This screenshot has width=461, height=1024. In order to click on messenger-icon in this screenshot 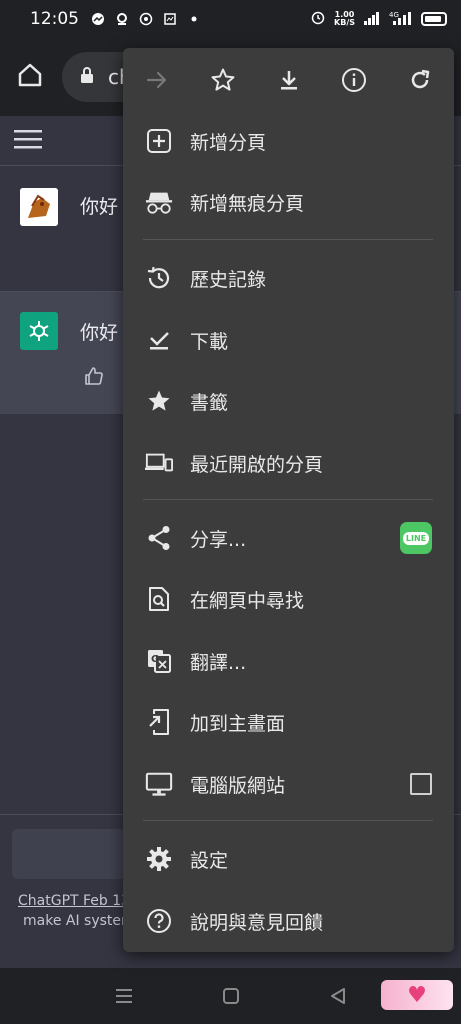, I will do `click(98, 19)`.